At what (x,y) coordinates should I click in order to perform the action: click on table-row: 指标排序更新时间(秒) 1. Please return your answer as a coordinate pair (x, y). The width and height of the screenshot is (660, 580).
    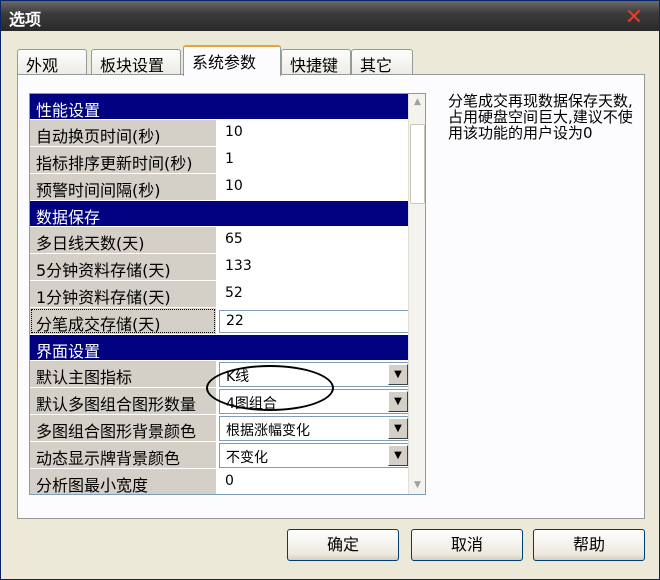
    Looking at the image, I should click on (220, 160).